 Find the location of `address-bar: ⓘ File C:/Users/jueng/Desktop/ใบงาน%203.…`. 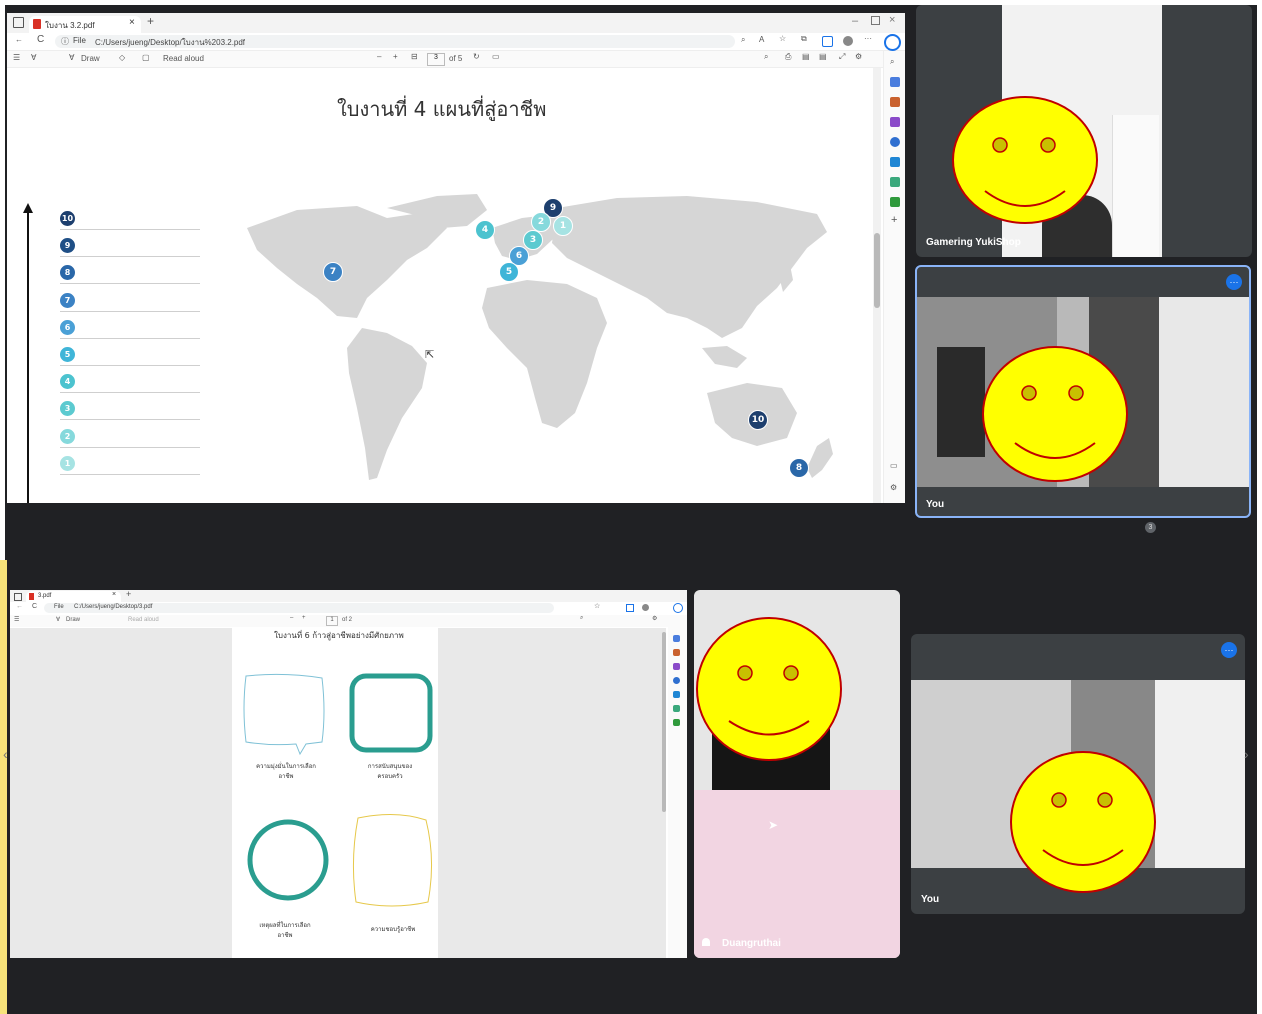

address-bar: ⓘ File C:/Users/jueng/Desktop/ใบงาน%203.… is located at coordinates (395, 41).